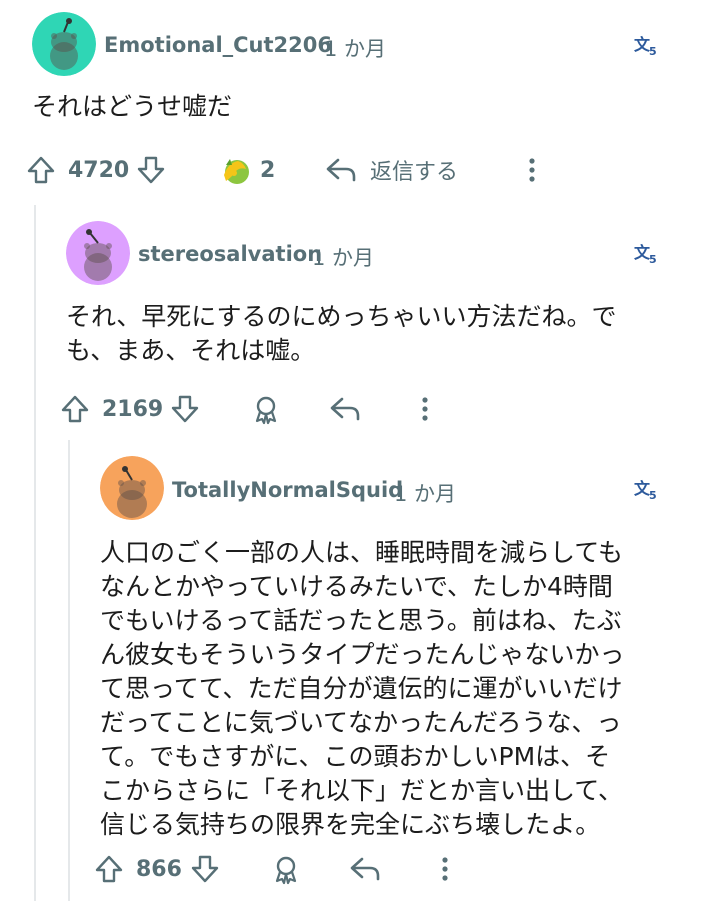 This screenshot has width=720, height=901. I want to click on vote-count: 4720, so click(99, 170).